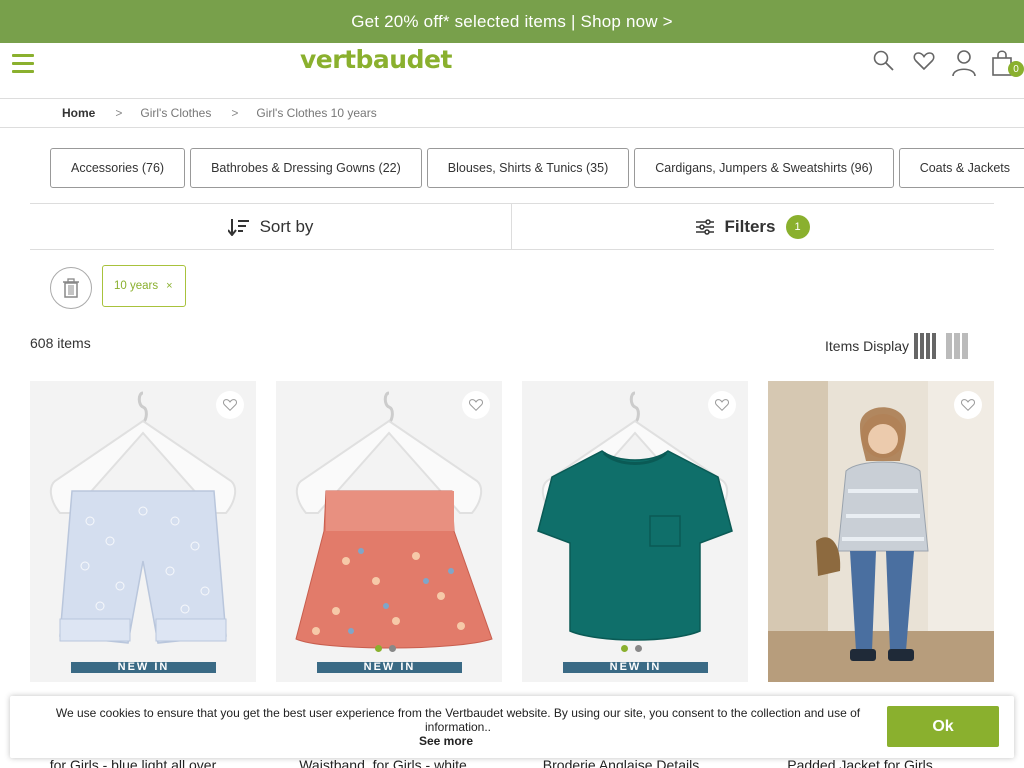 The height and width of the screenshot is (768, 1024). What do you see at coordinates (306, 168) in the screenshot?
I see `category-chip-bathrobes: Bathrobes & Dressing Gowns (22)` at bounding box center [306, 168].